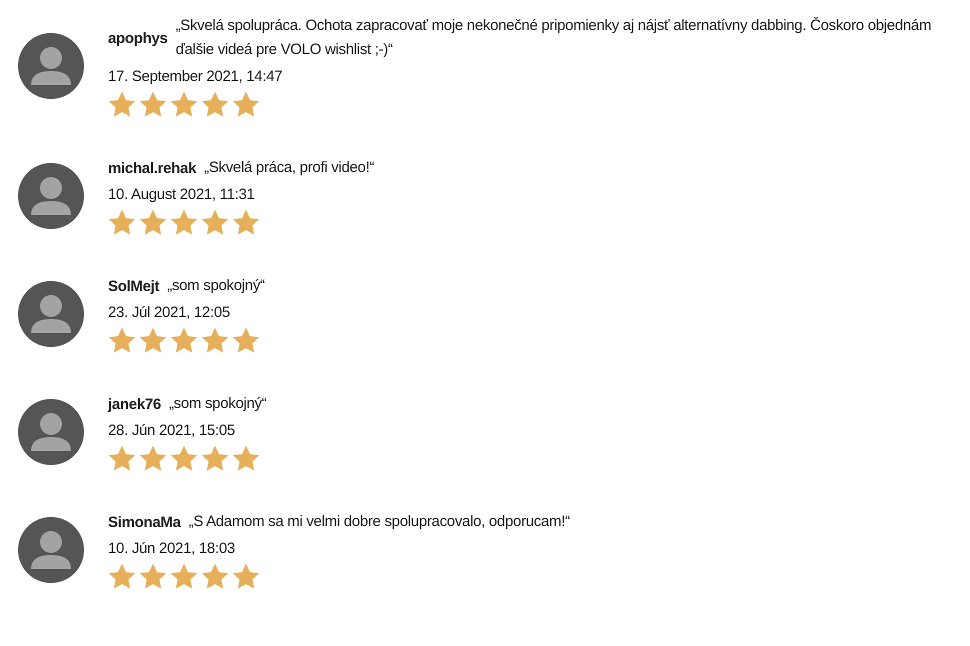 This screenshot has width=970, height=646. What do you see at coordinates (169, 312) in the screenshot?
I see `review-date: 23. Júl 2021, 12:05` at bounding box center [169, 312].